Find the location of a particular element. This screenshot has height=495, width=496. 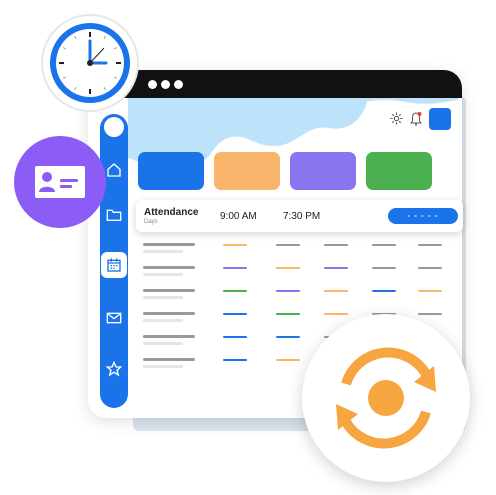

avatar is located at coordinates (114, 127).